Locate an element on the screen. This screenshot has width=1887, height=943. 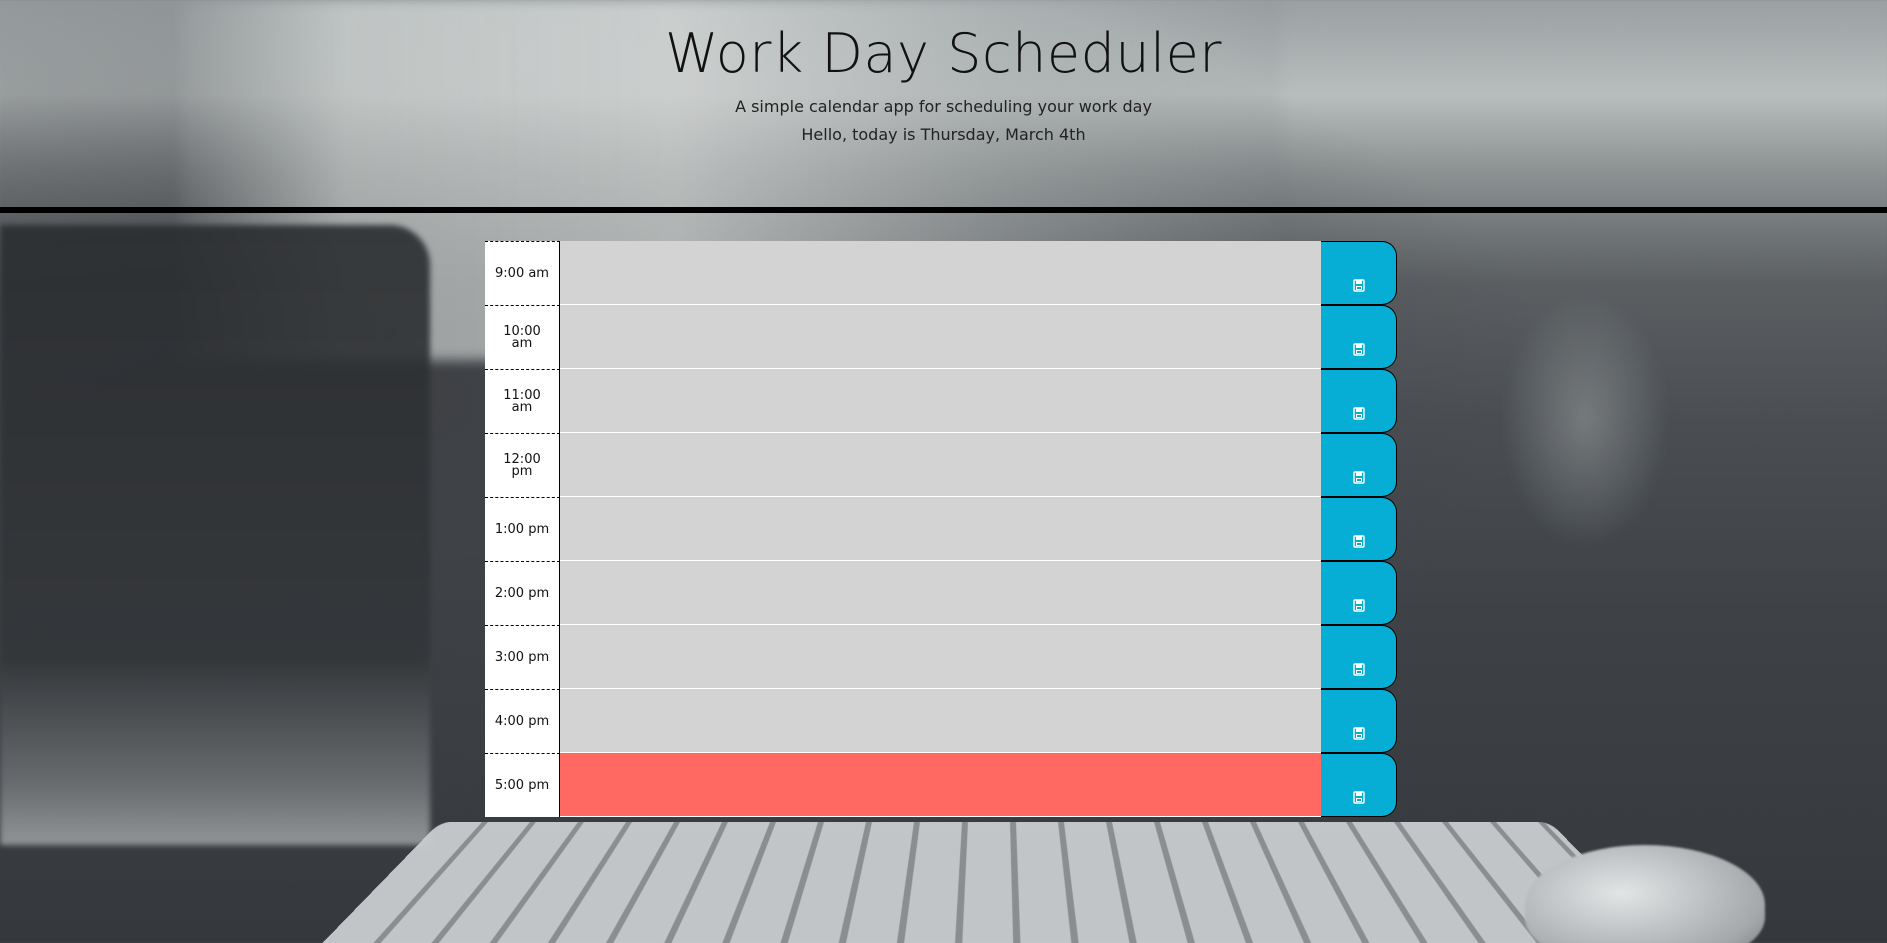
hour-label: 12:00 pm is located at coordinates (522, 465).